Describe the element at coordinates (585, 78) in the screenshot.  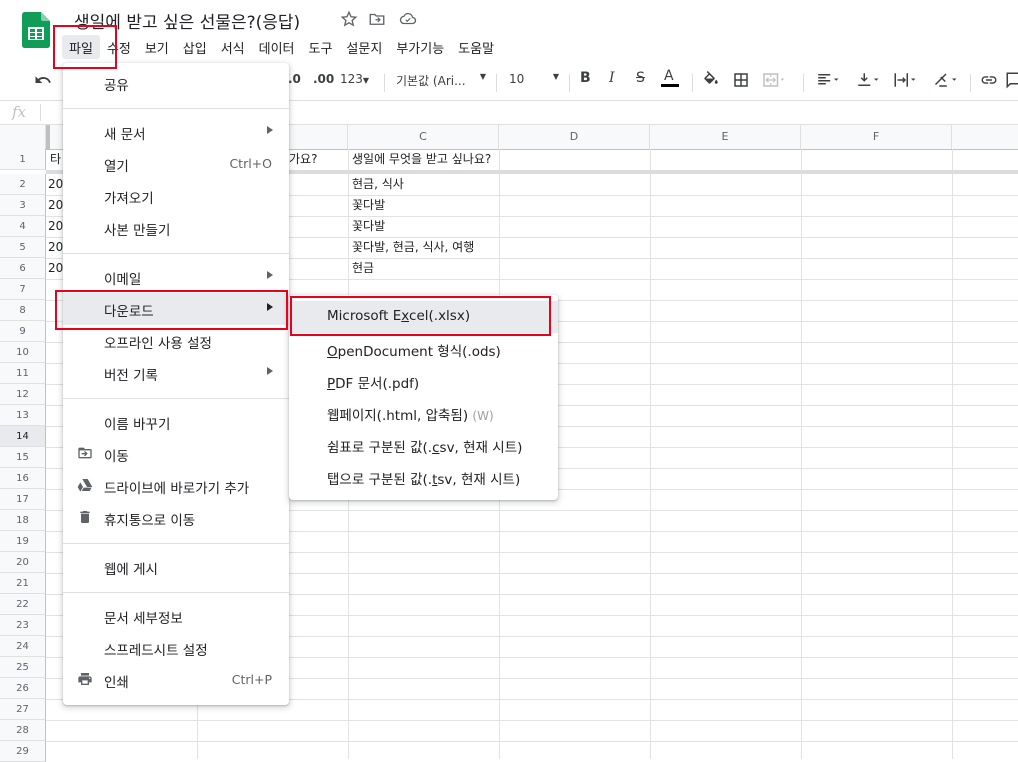
I see `bold-button: B` at that location.